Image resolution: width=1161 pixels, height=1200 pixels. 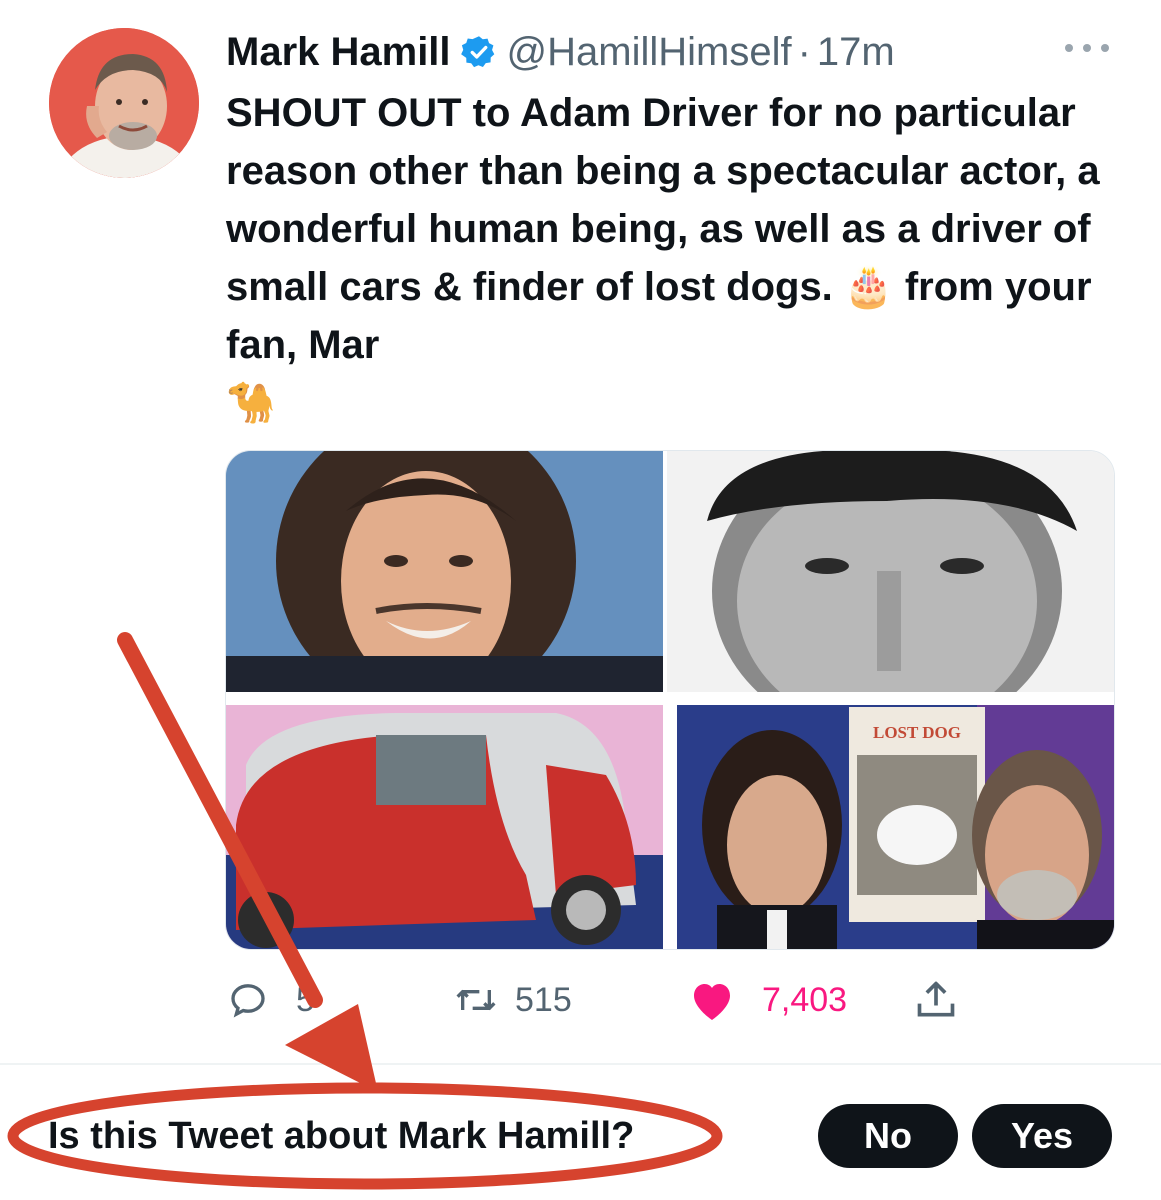 What do you see at coordinates (341, 1136) in the screenshot?
I see `topic-feedback-question: Is this Tweet about Mark Hamill?` at bounding box center [341, 1136].